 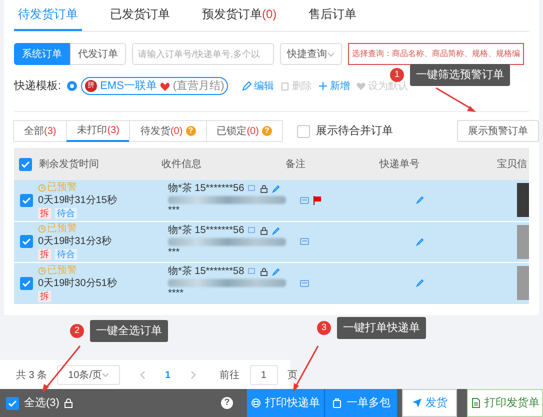 What do you see at coordinates (296, 164) in the screenshot?
I see `column-header: 备注` at bounding box center [296, 164].